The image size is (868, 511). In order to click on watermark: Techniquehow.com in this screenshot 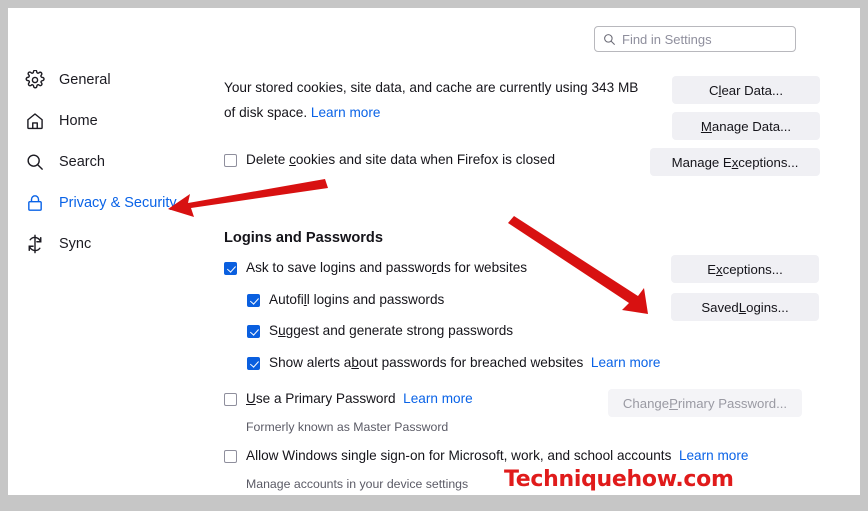, I will do `click(619, 479)`.